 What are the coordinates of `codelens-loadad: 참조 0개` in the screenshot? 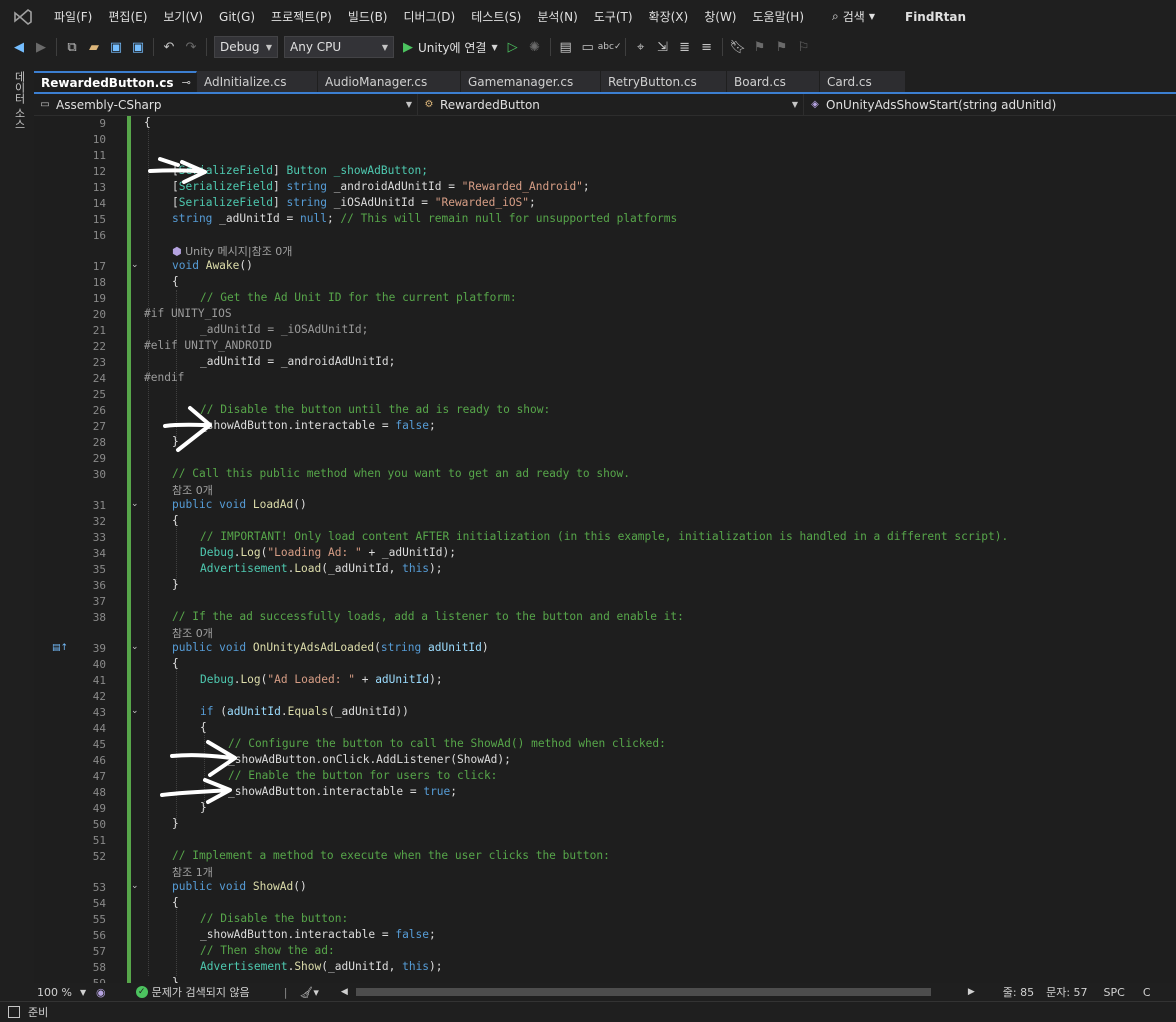 It's located at (192, 490).